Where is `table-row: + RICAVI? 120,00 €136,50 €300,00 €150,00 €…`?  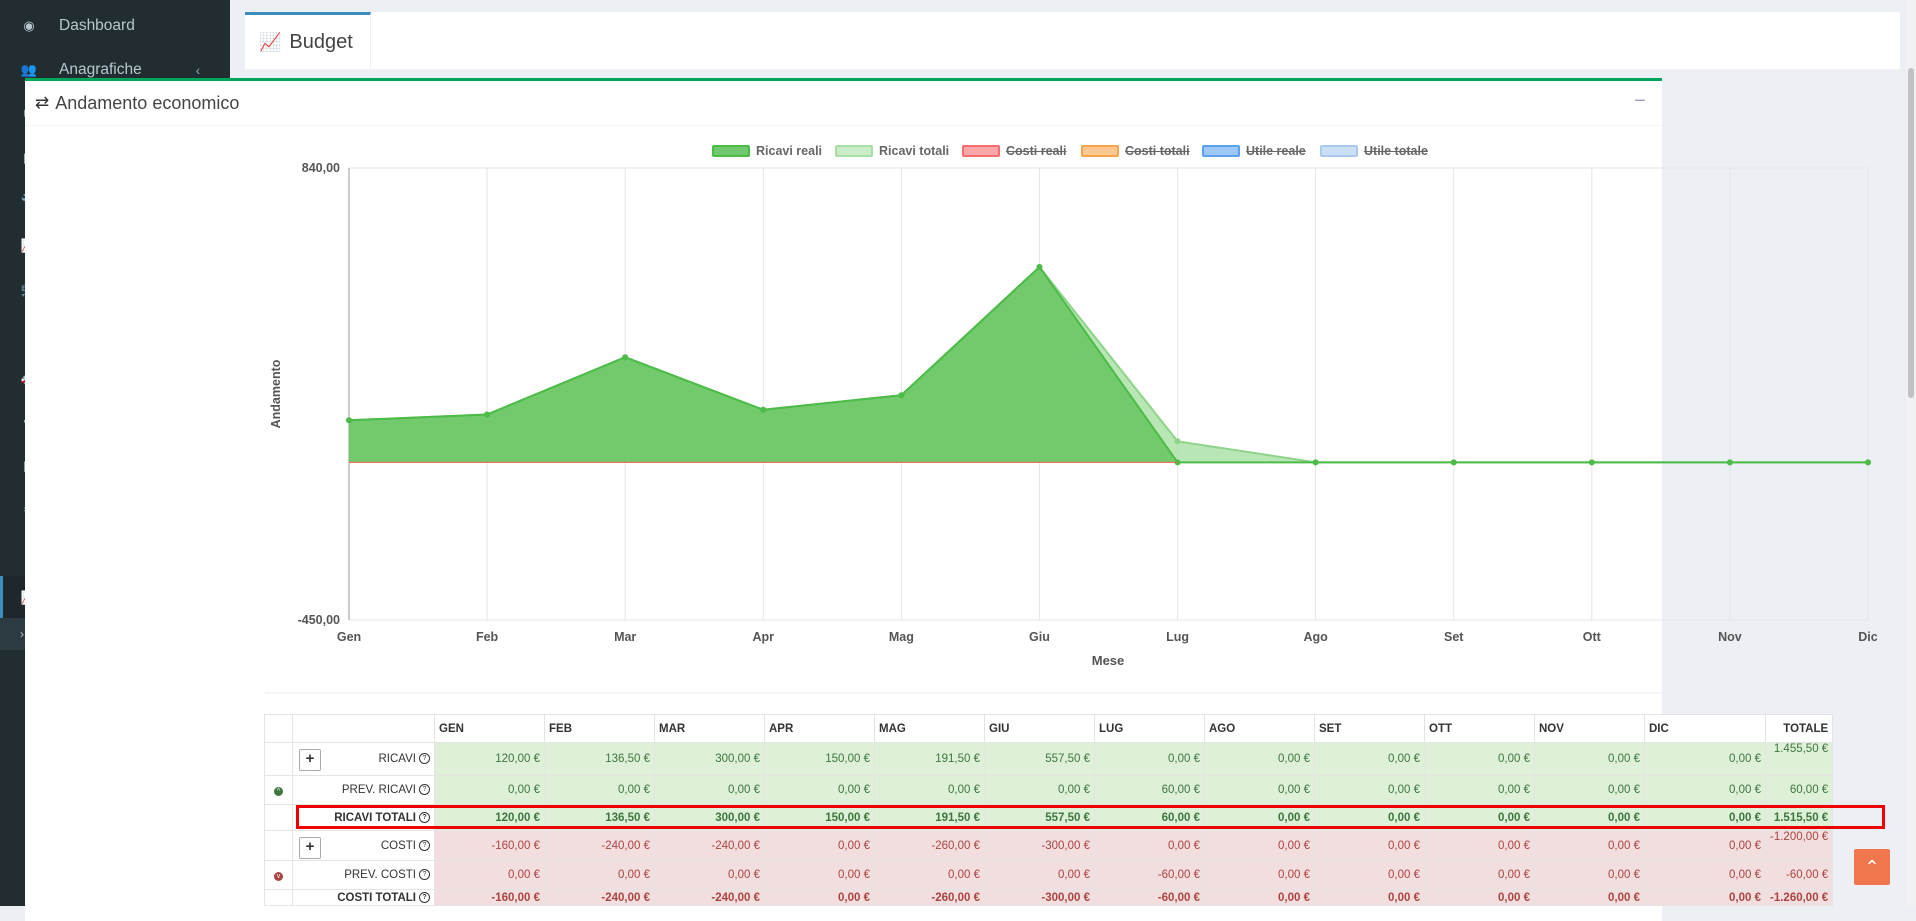 table-row: + RICAVI? 120,00 €136,50 €300,00 €150,00 €… is located at coordinates (1049, 759).